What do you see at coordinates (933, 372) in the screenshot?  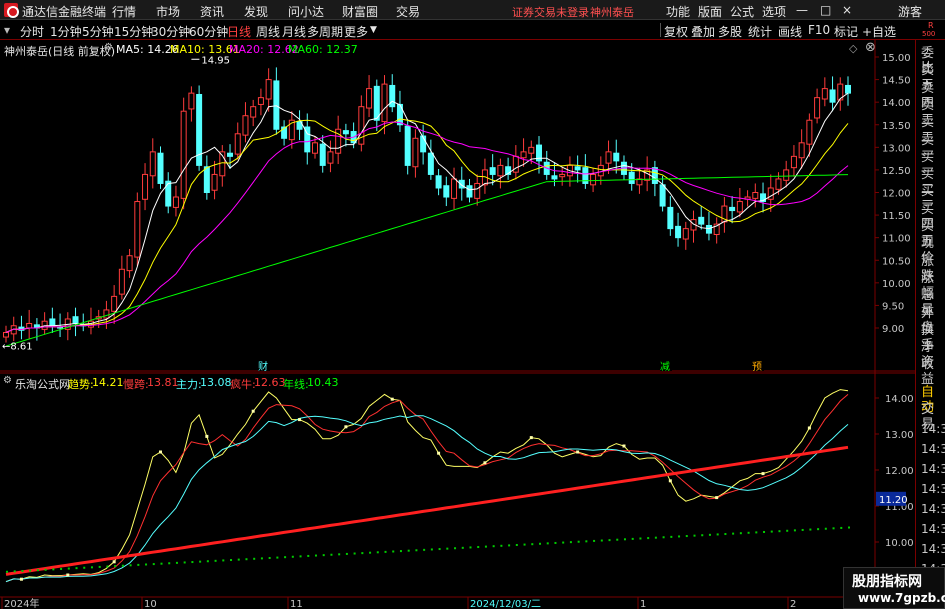 I see `side-item: 收益` at bounding box center [933, 372].